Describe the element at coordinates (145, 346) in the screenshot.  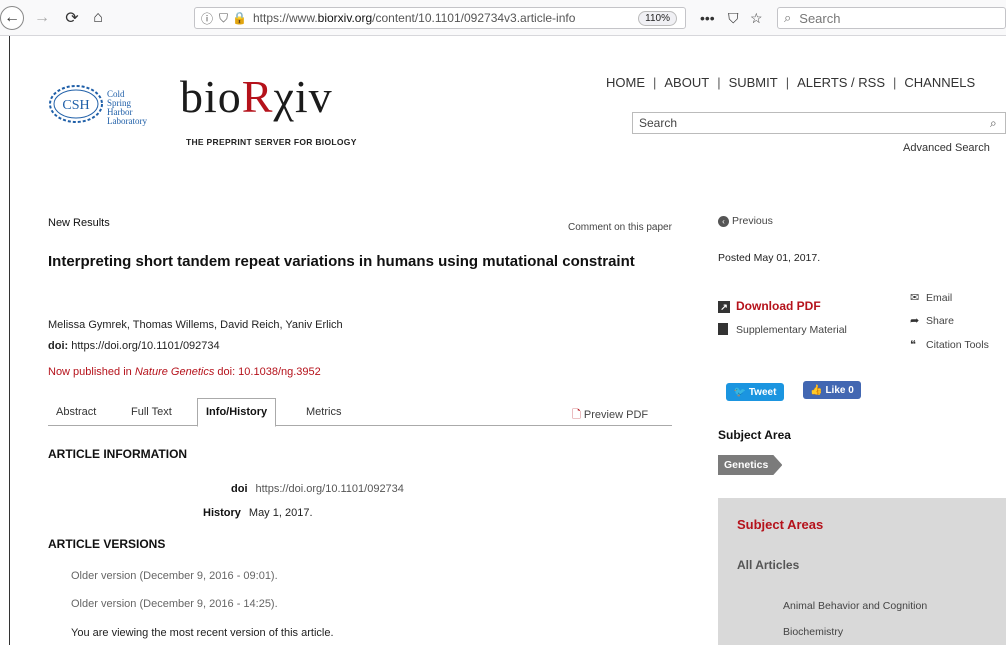
I see `doi-link: https://doi.org/10.1101/092734` at that location.